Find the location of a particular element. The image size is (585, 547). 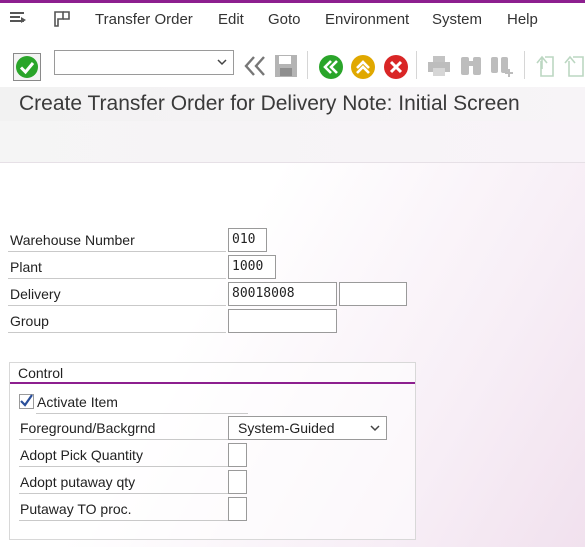

save-button is located at coordinates (286, 67).